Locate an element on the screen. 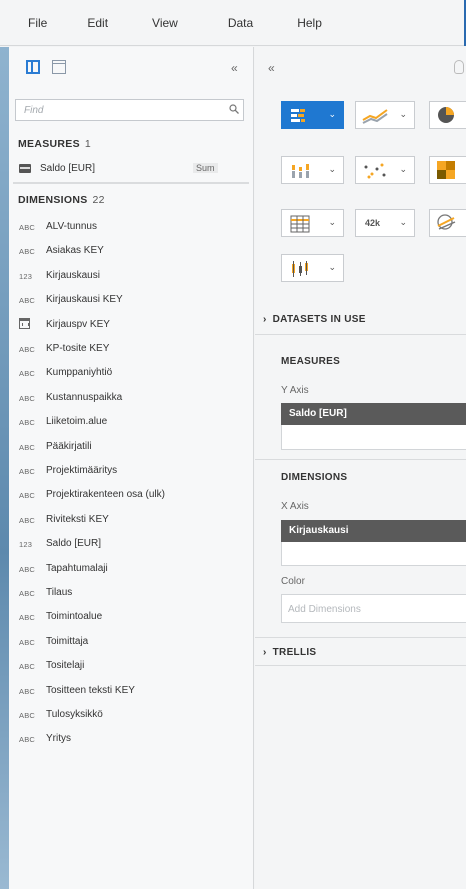 This screenshot has height=889, width=466. dimension-item: ABC KP-tosite KEY is located at coordinates (131, 349).